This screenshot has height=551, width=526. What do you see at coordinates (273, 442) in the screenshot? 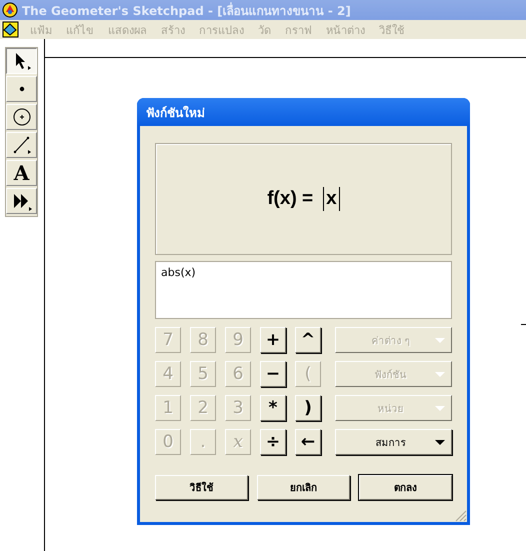
I see `keypad-key: ÷` at bounding box center [273, 442].